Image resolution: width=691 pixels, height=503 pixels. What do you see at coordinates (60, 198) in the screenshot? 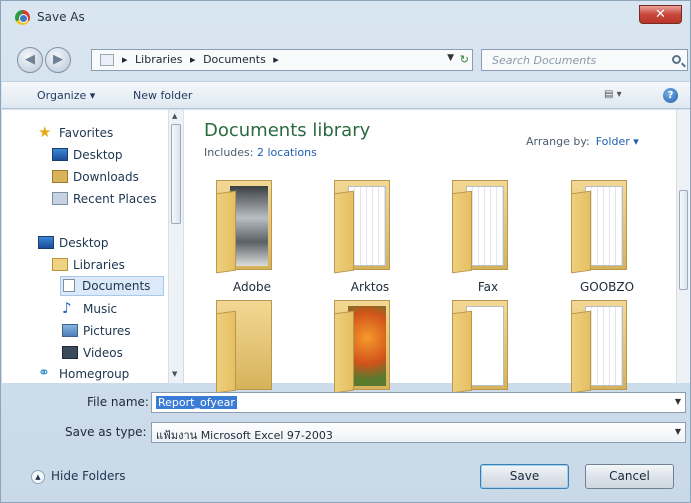
I see `recent-places-icon` at bounding box center [60, 198].